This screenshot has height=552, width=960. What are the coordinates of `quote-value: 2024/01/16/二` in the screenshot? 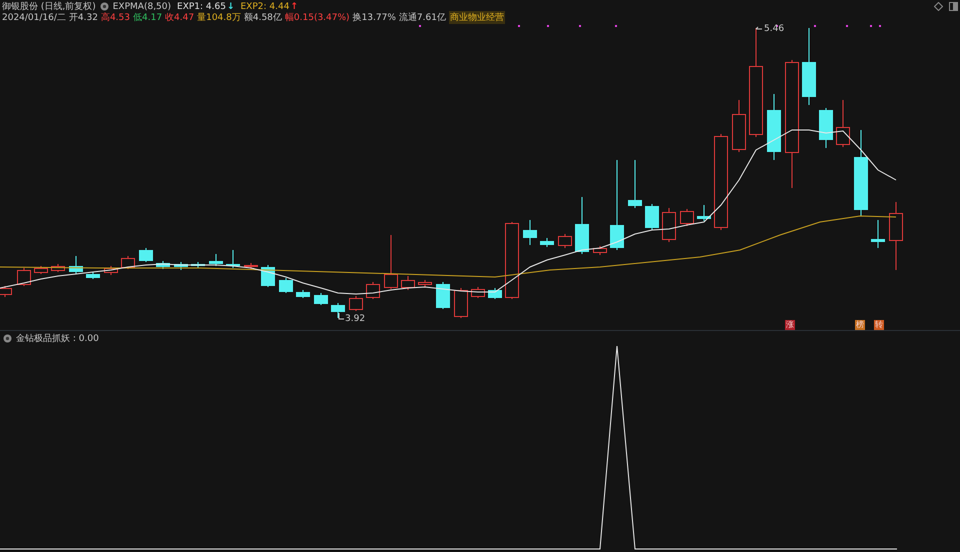 It's located at (34, 18).